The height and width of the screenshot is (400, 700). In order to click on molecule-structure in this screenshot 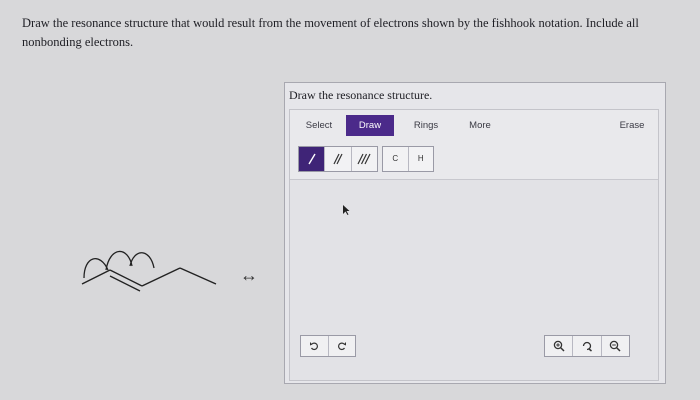, I will do `click(149, 271)`.